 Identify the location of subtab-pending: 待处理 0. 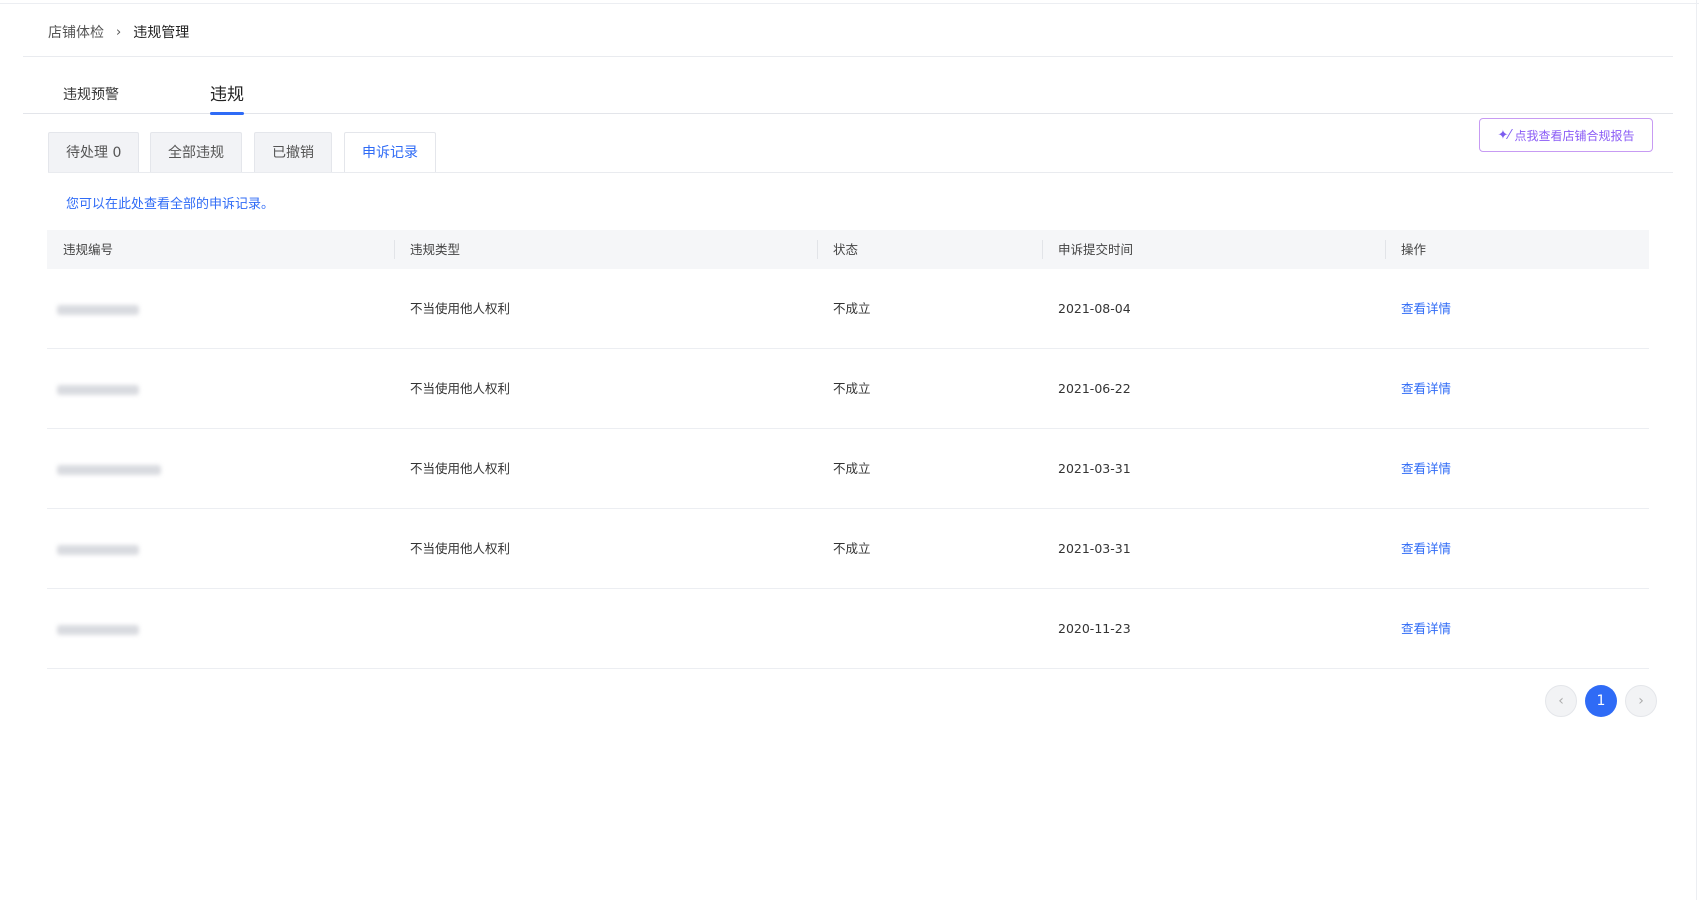
(94, 152).